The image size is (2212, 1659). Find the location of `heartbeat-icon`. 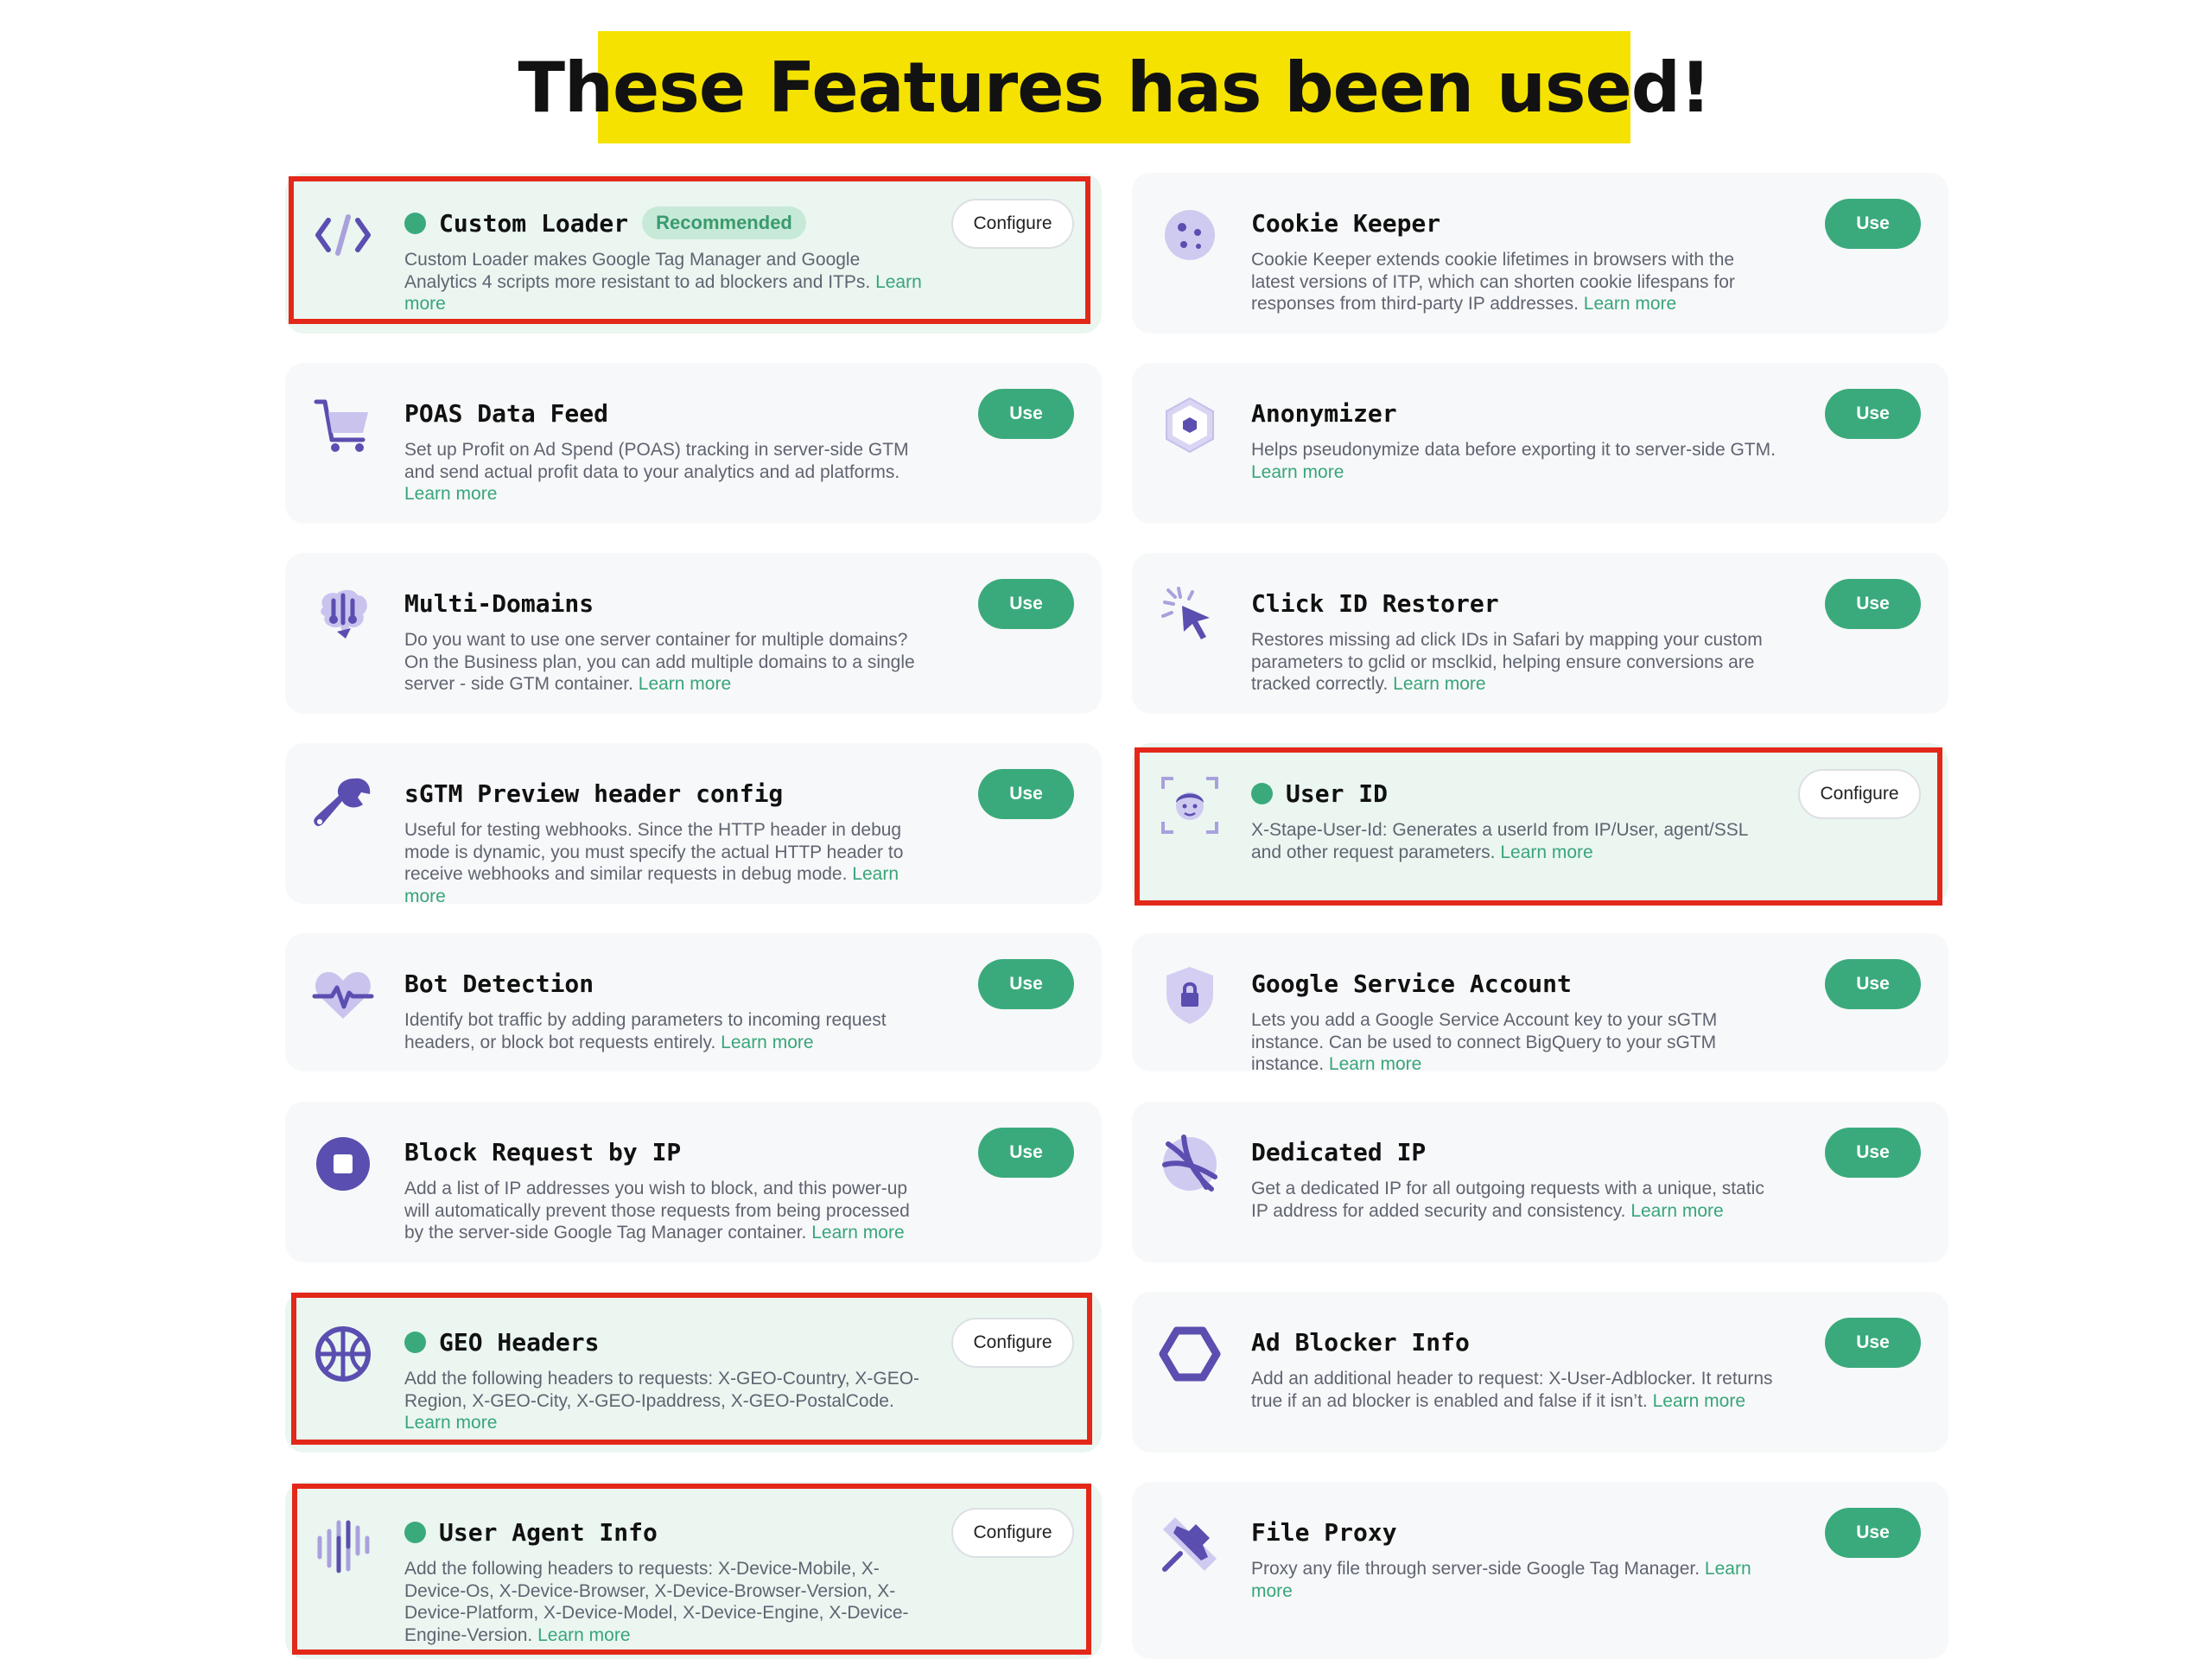

heartbeat-icon is located at coordinates (343, 995).